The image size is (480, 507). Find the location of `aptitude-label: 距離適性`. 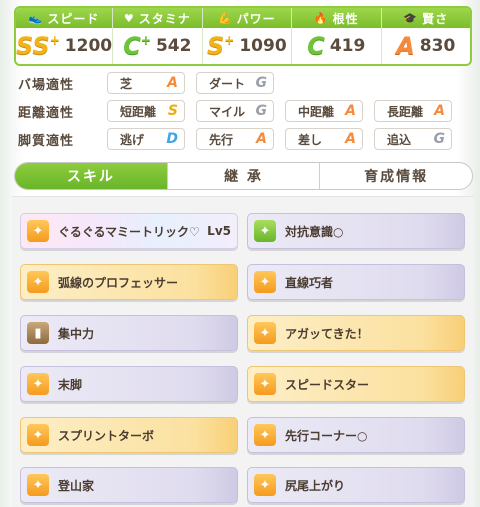

aptitude-label: 距離適性 is located at coordinates (46, 113).